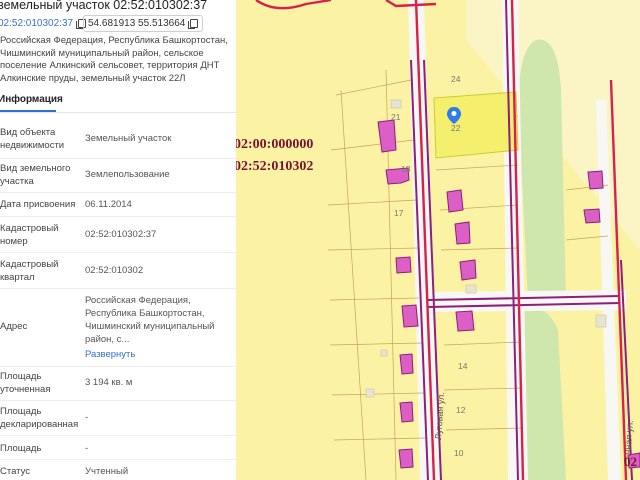 This screenshot has height=480, width=640. Describe the element at coordinates (158, 204) in the screenshot. I see `info-value: 06.11.2014` at that location.